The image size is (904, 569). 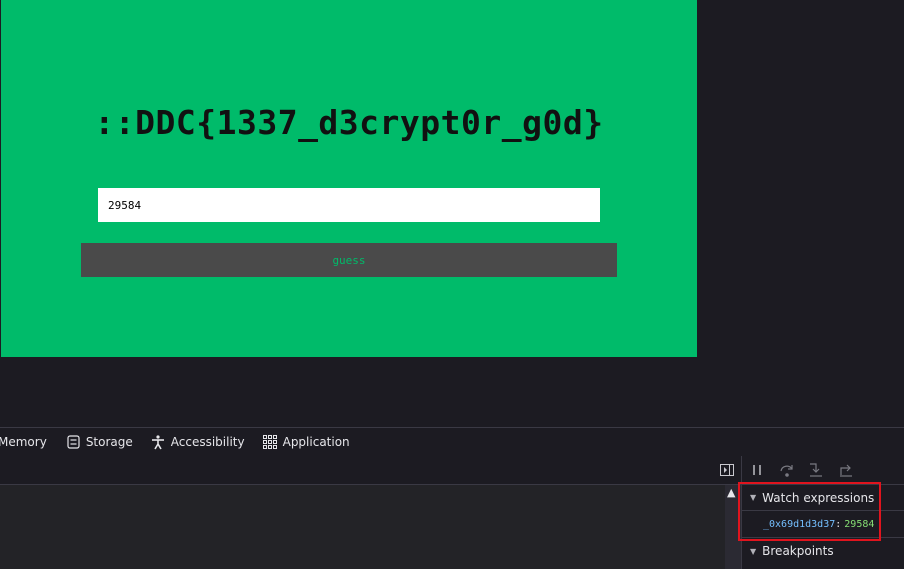 I want to click on tab-memory: Memory, so click(x=28, y=442).